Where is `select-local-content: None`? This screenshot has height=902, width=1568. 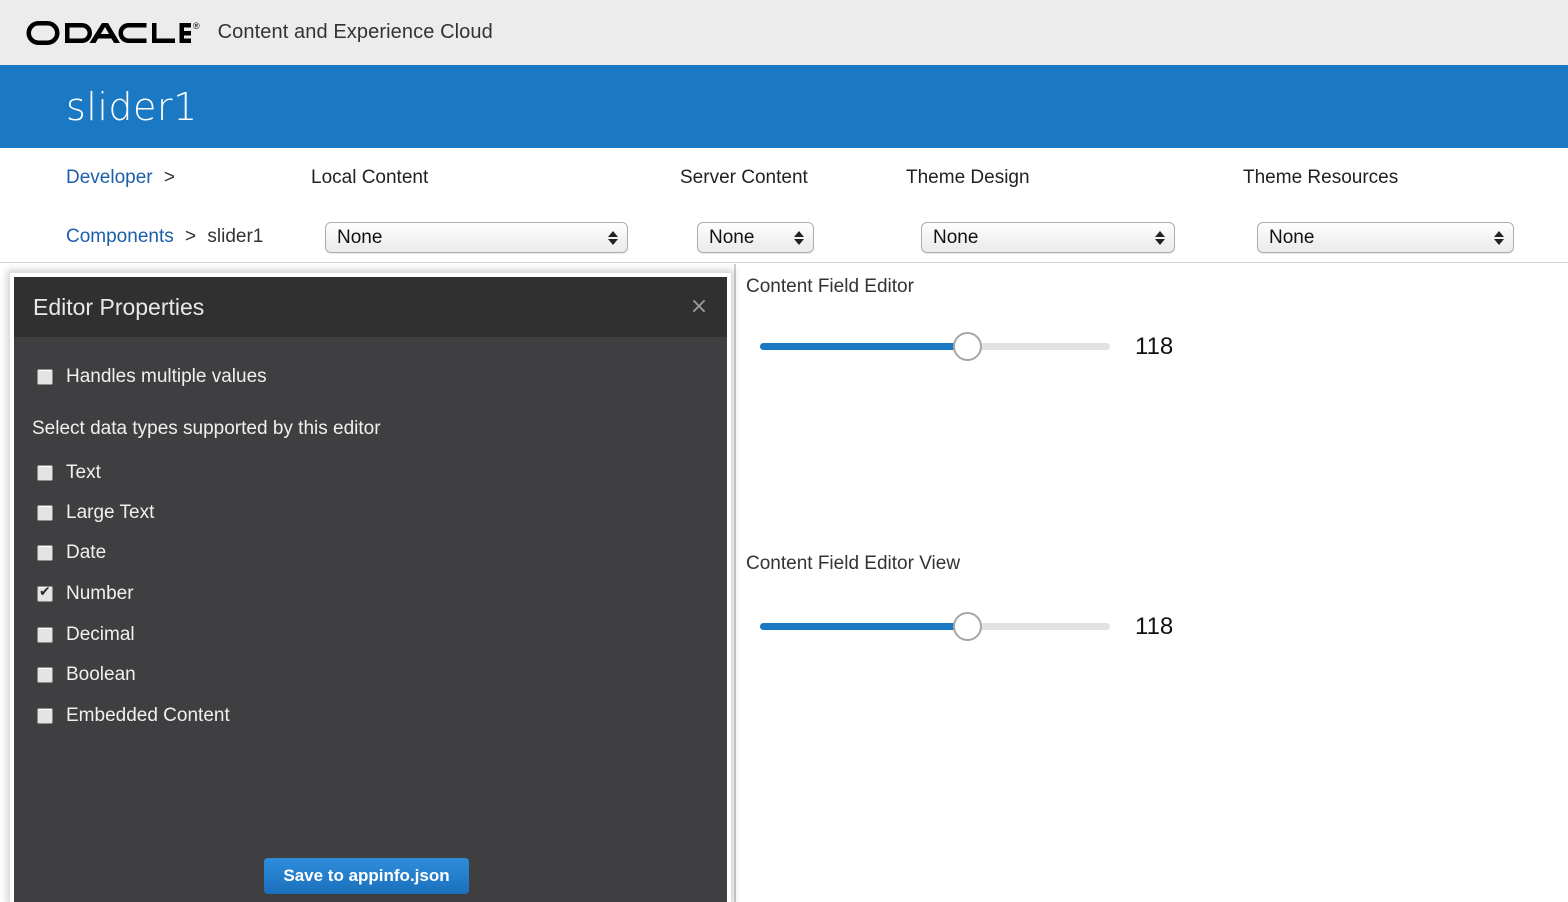 select-local-content: None is located at coordinates (476, 237).